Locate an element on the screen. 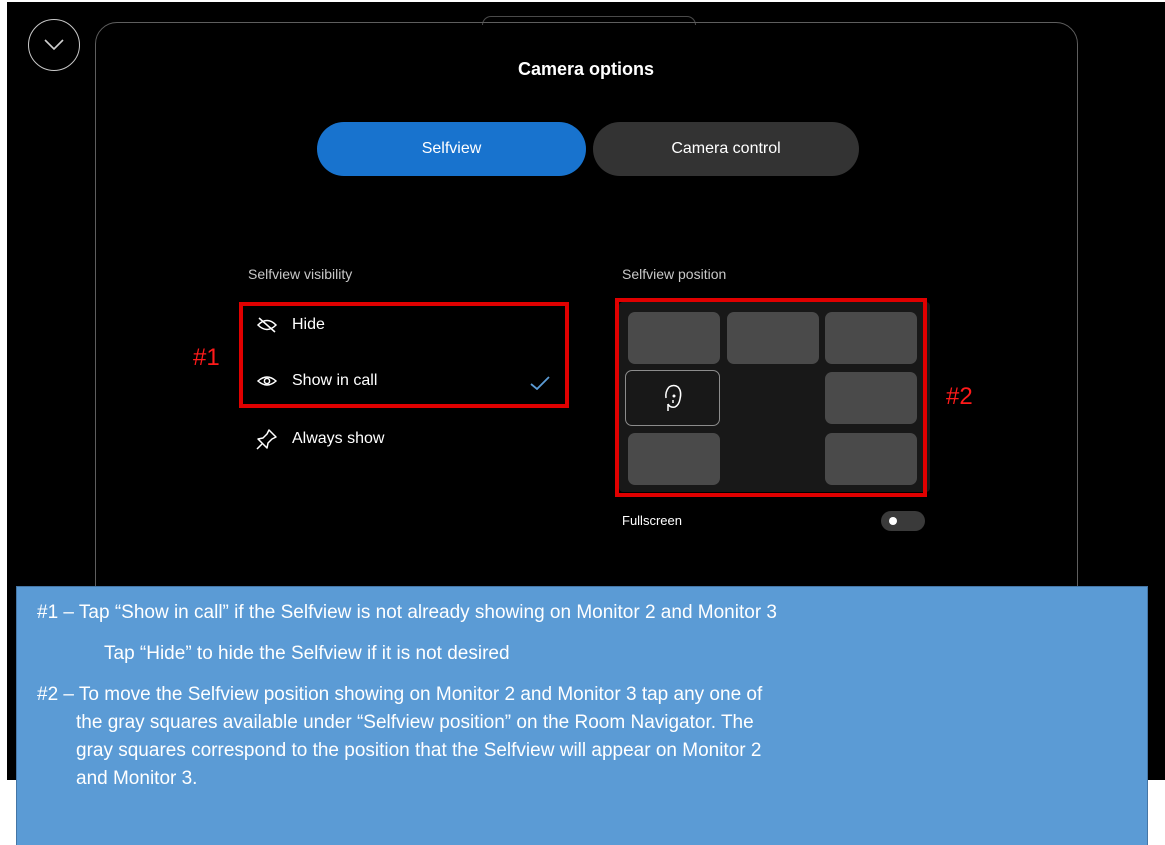 The height and width of the screenshot is (845, 1165). annotation-marker-1: #1 is located at coordinates (206, 357).